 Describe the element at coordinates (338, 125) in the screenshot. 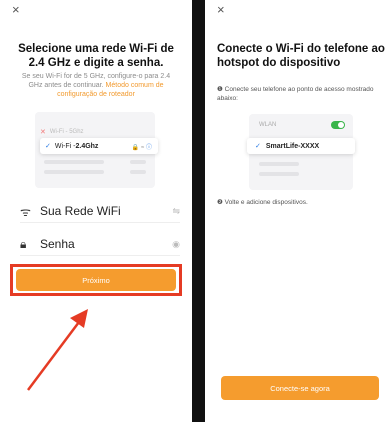

I see `wlan-toggle` at that location.